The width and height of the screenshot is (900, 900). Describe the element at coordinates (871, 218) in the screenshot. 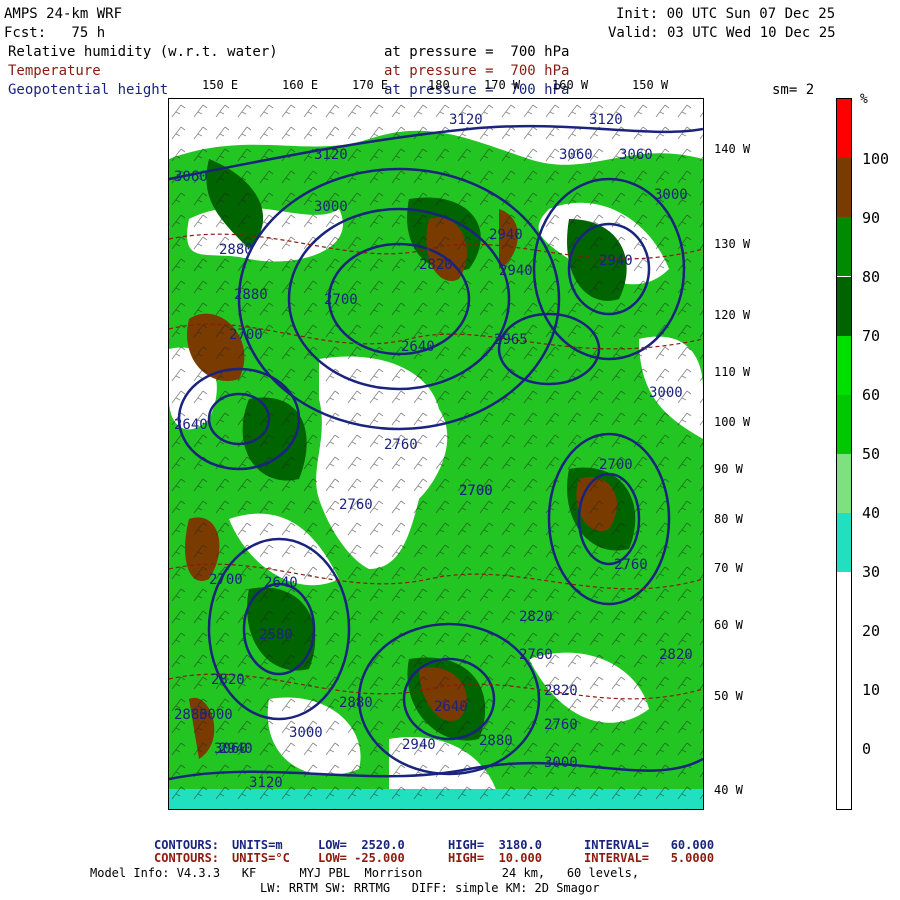

I see `colorbar-label: 90` at that location.